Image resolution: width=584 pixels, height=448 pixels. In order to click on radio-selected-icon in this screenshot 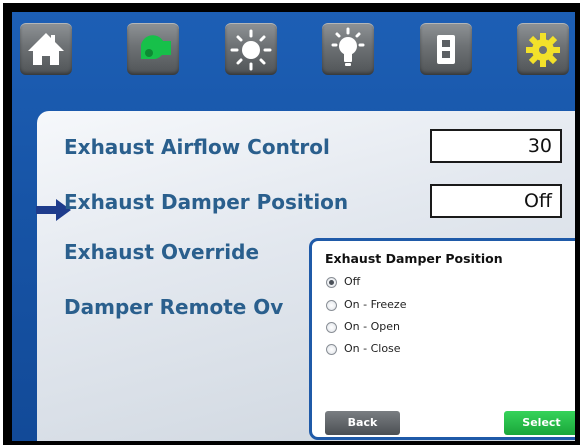, I will do `click(331, 282)`.